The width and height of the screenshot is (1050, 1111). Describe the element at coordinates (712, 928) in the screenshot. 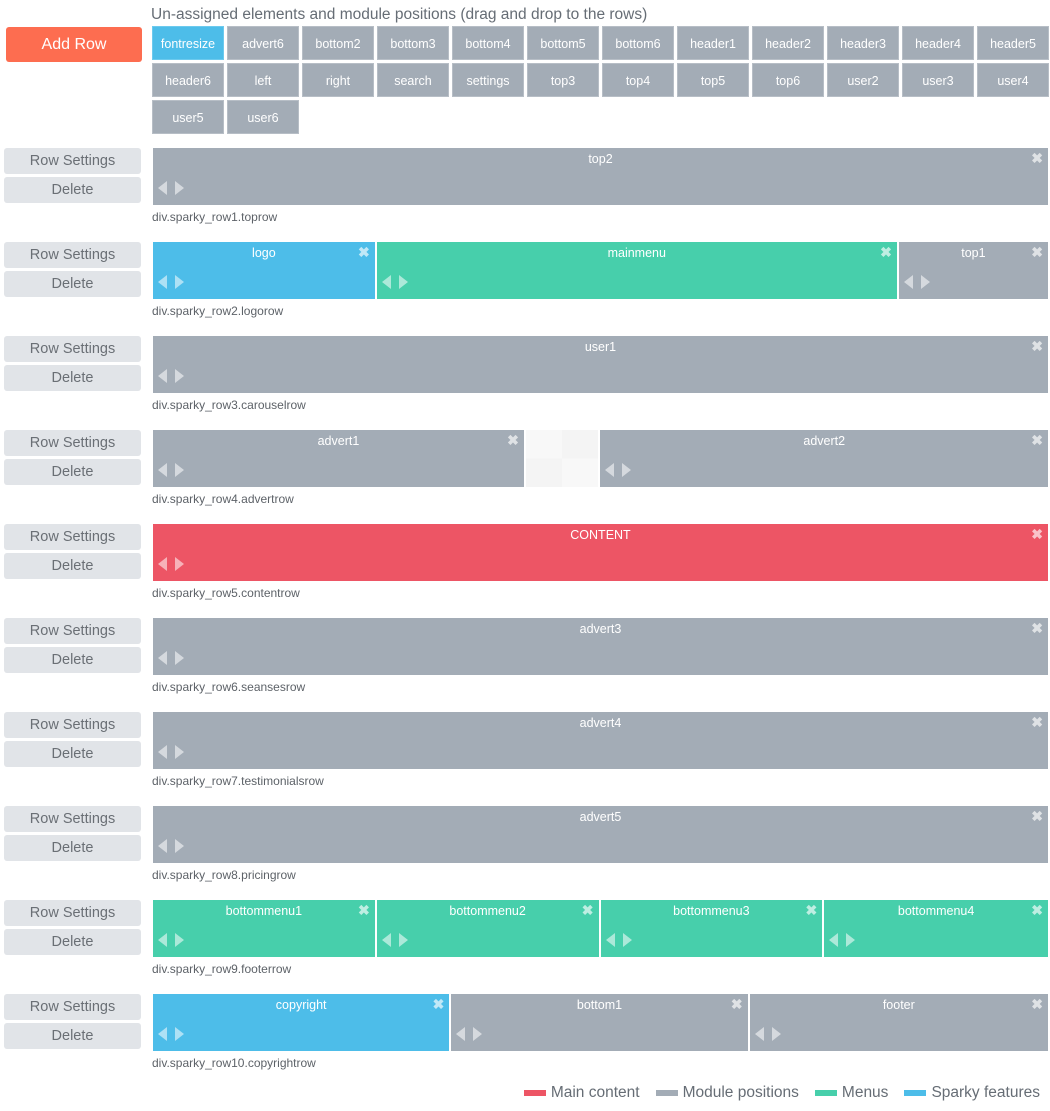

I see `module-block-bottommenu3: bottommenu3 ✖` at that location.